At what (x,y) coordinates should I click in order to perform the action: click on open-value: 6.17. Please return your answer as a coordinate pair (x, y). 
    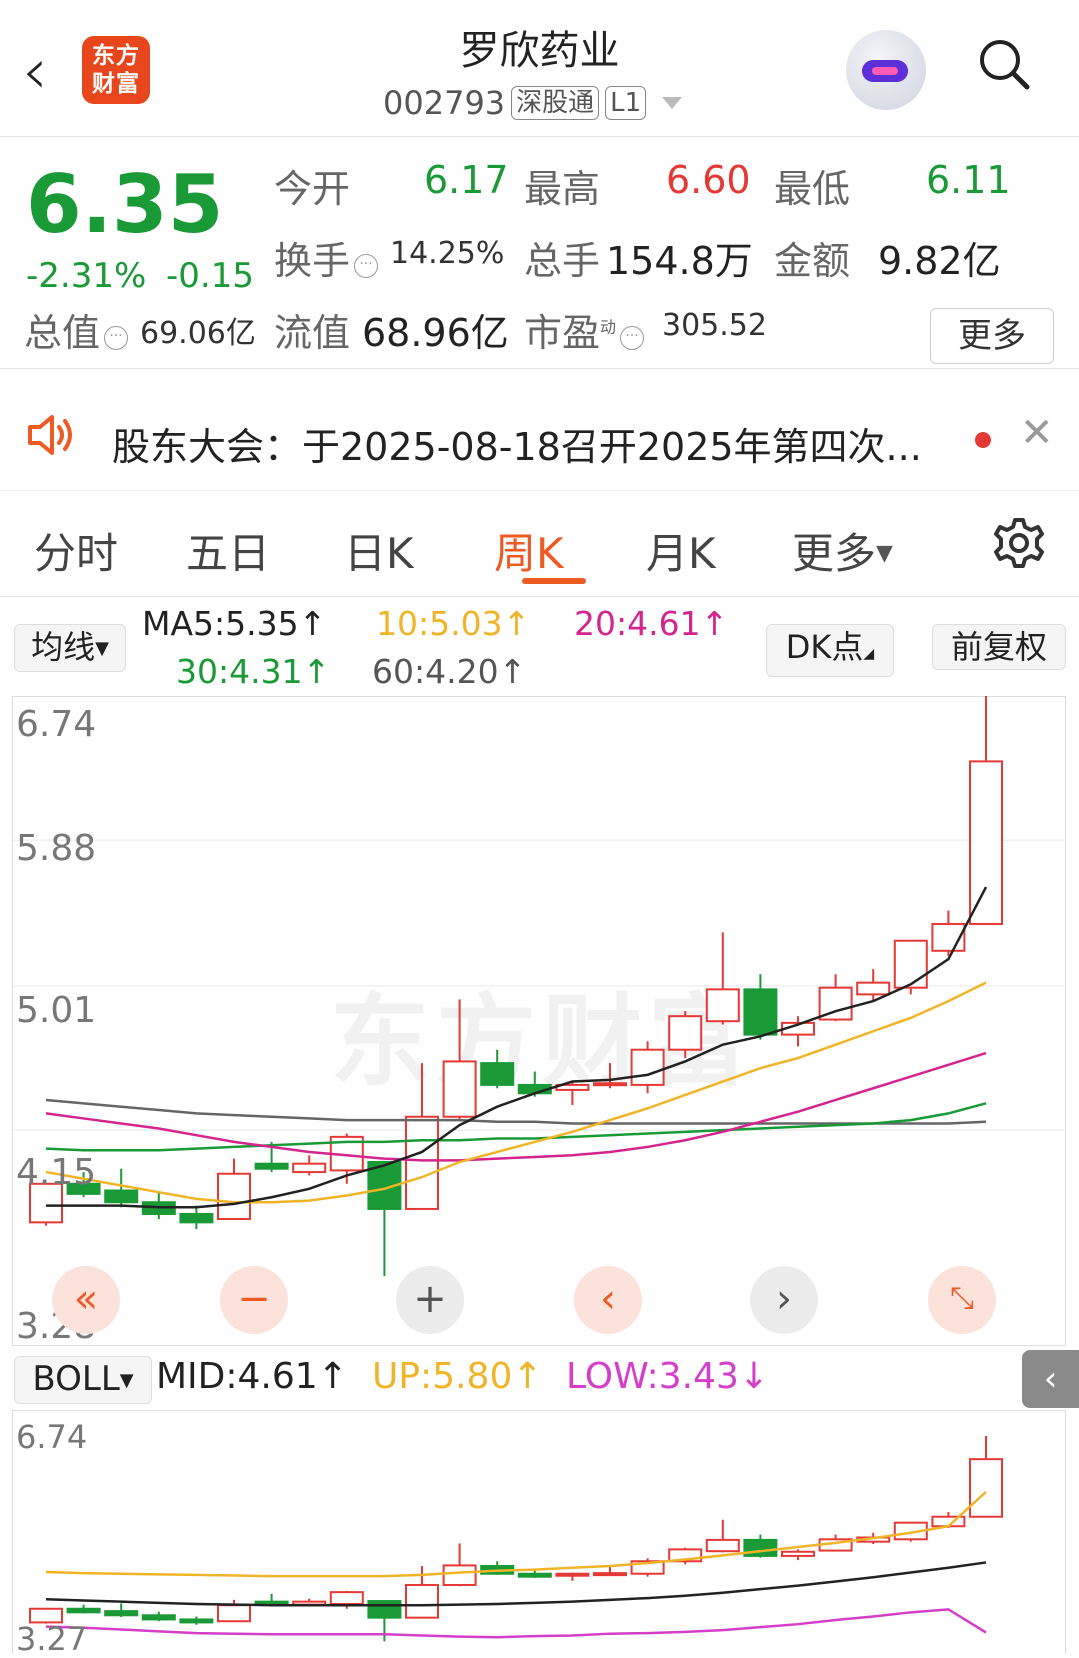
    Looking at the image, I should click on (466, 180).